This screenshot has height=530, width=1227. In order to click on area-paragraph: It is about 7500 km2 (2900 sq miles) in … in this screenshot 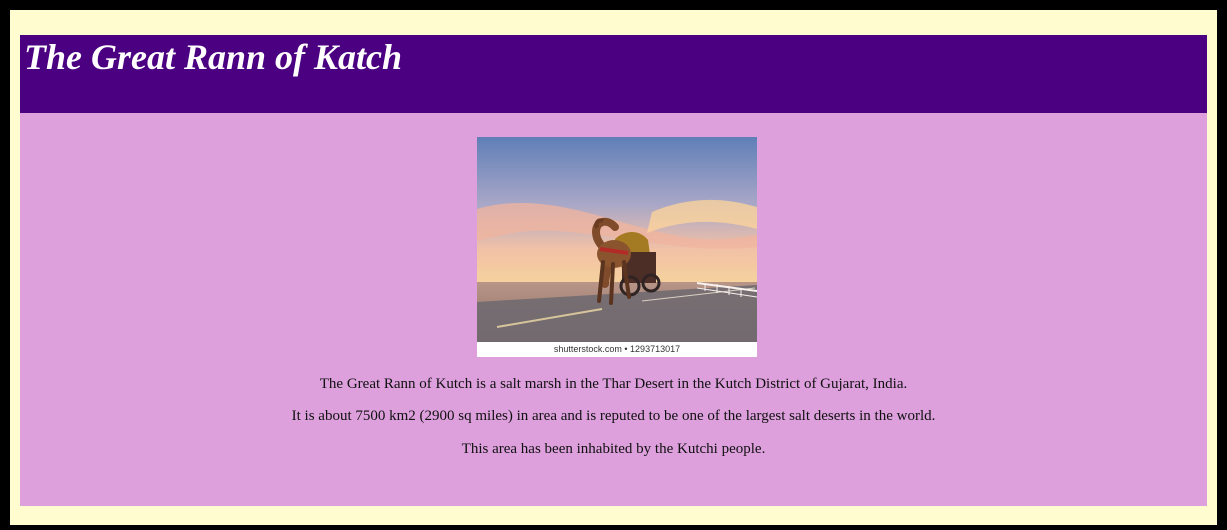, I will do `click(613, 416)`.